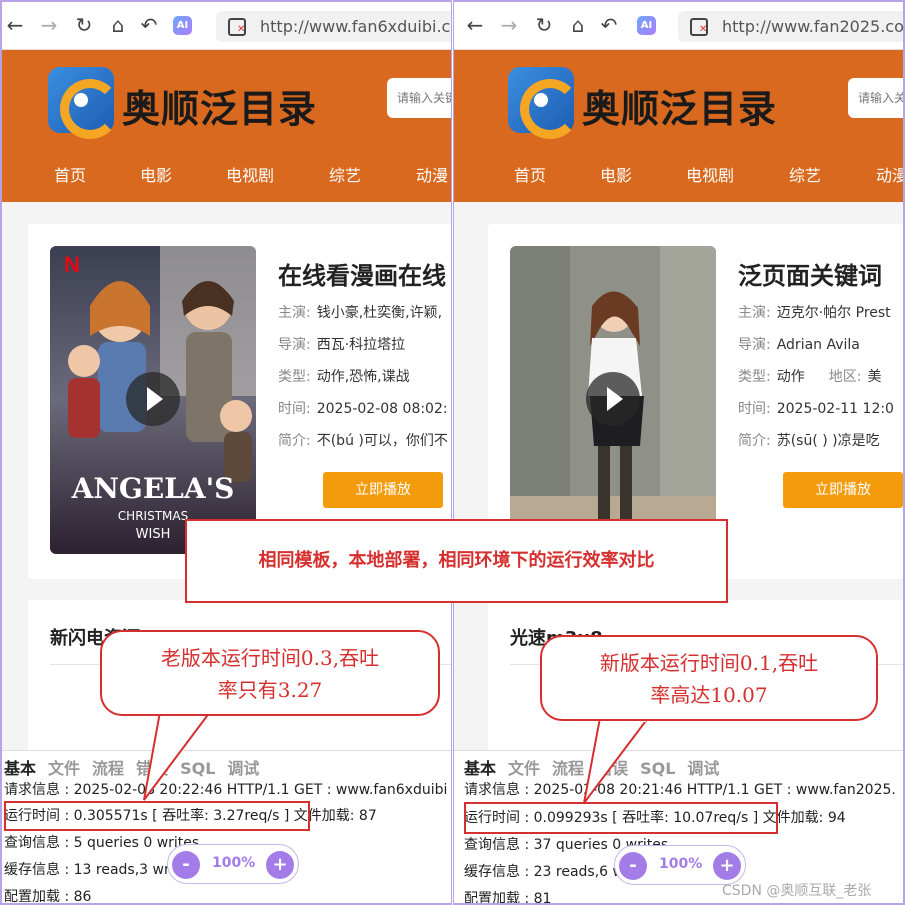 The width and height of the screenshot is (906, 905). I want to click on video-title: 在线看漫画在线, so click(362, 273).